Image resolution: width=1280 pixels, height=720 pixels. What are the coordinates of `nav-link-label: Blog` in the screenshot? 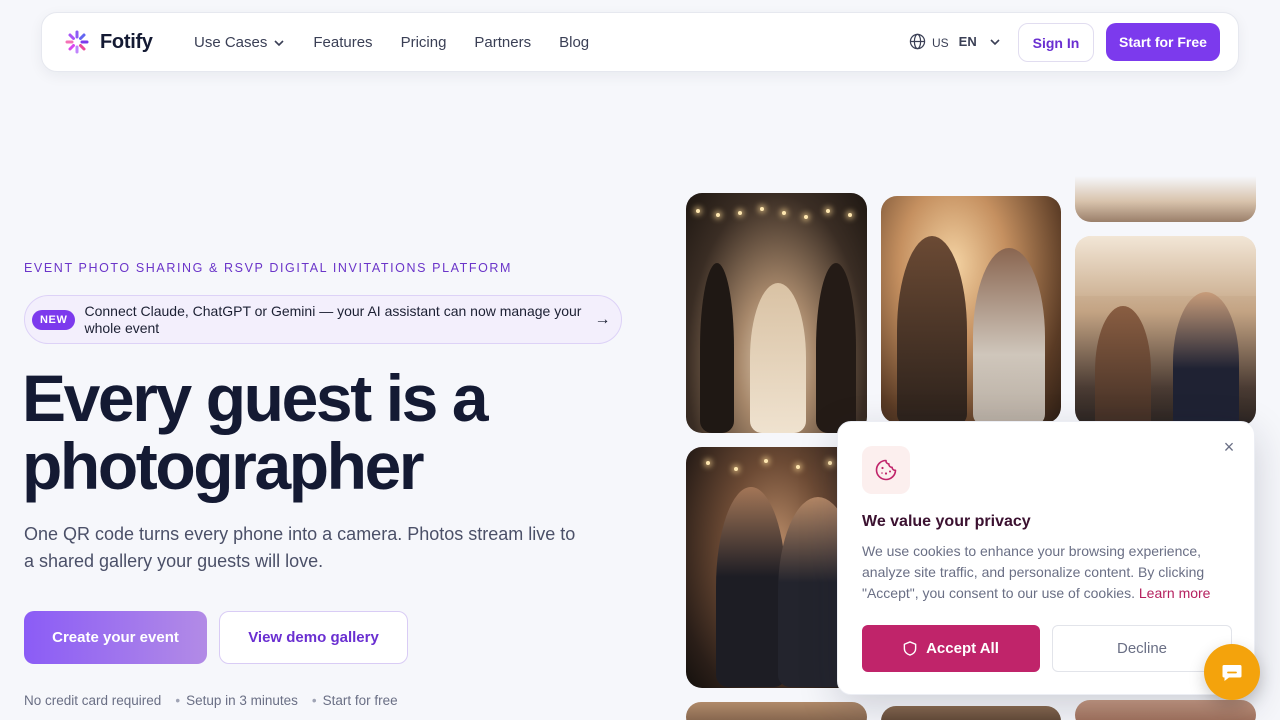 It's located at (574, 42).